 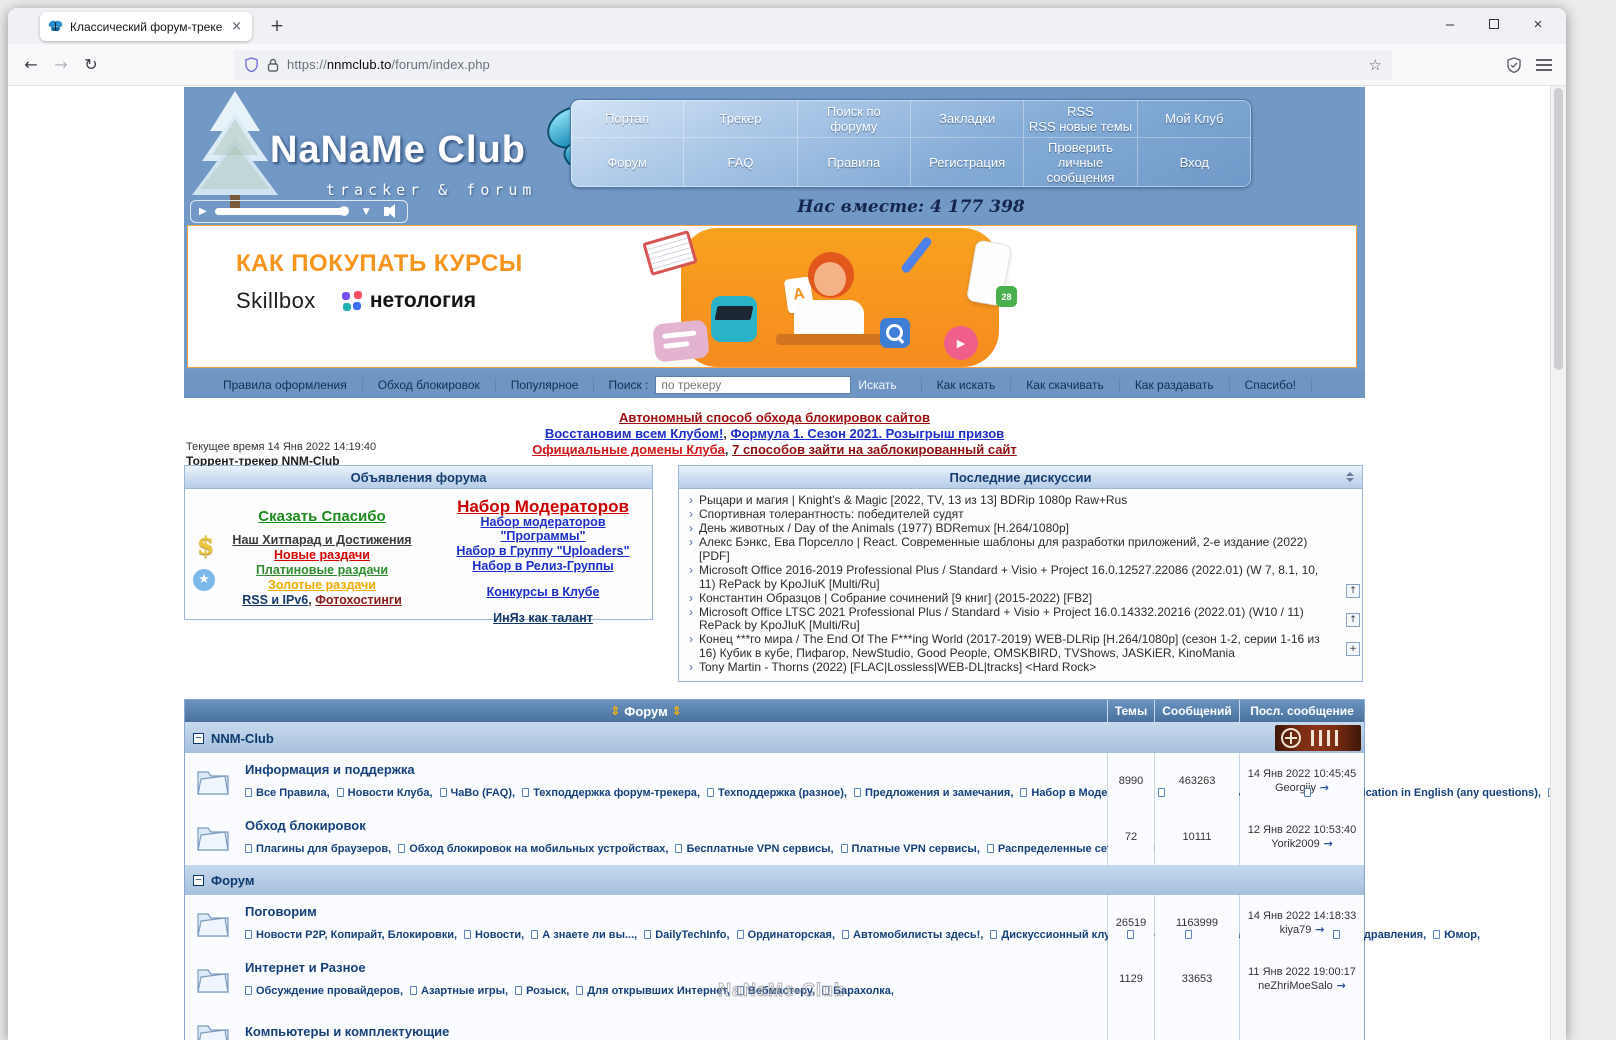 I want to click on subforum-link: Обсуждение провайдеров, so click(x=324, y=991).